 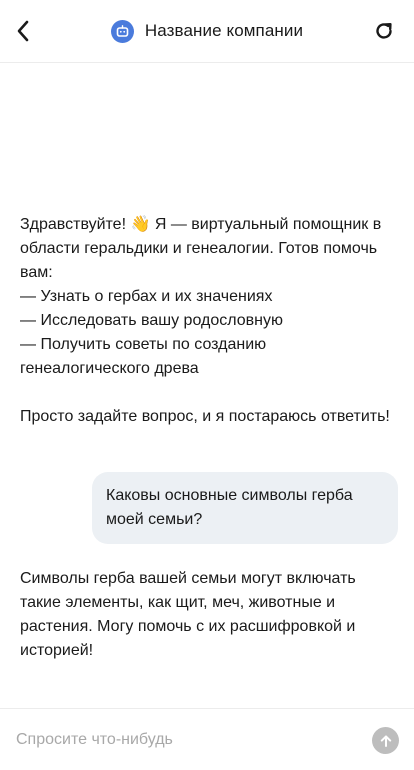 I want to click on bot-avatar, so click(x=122, y=31).